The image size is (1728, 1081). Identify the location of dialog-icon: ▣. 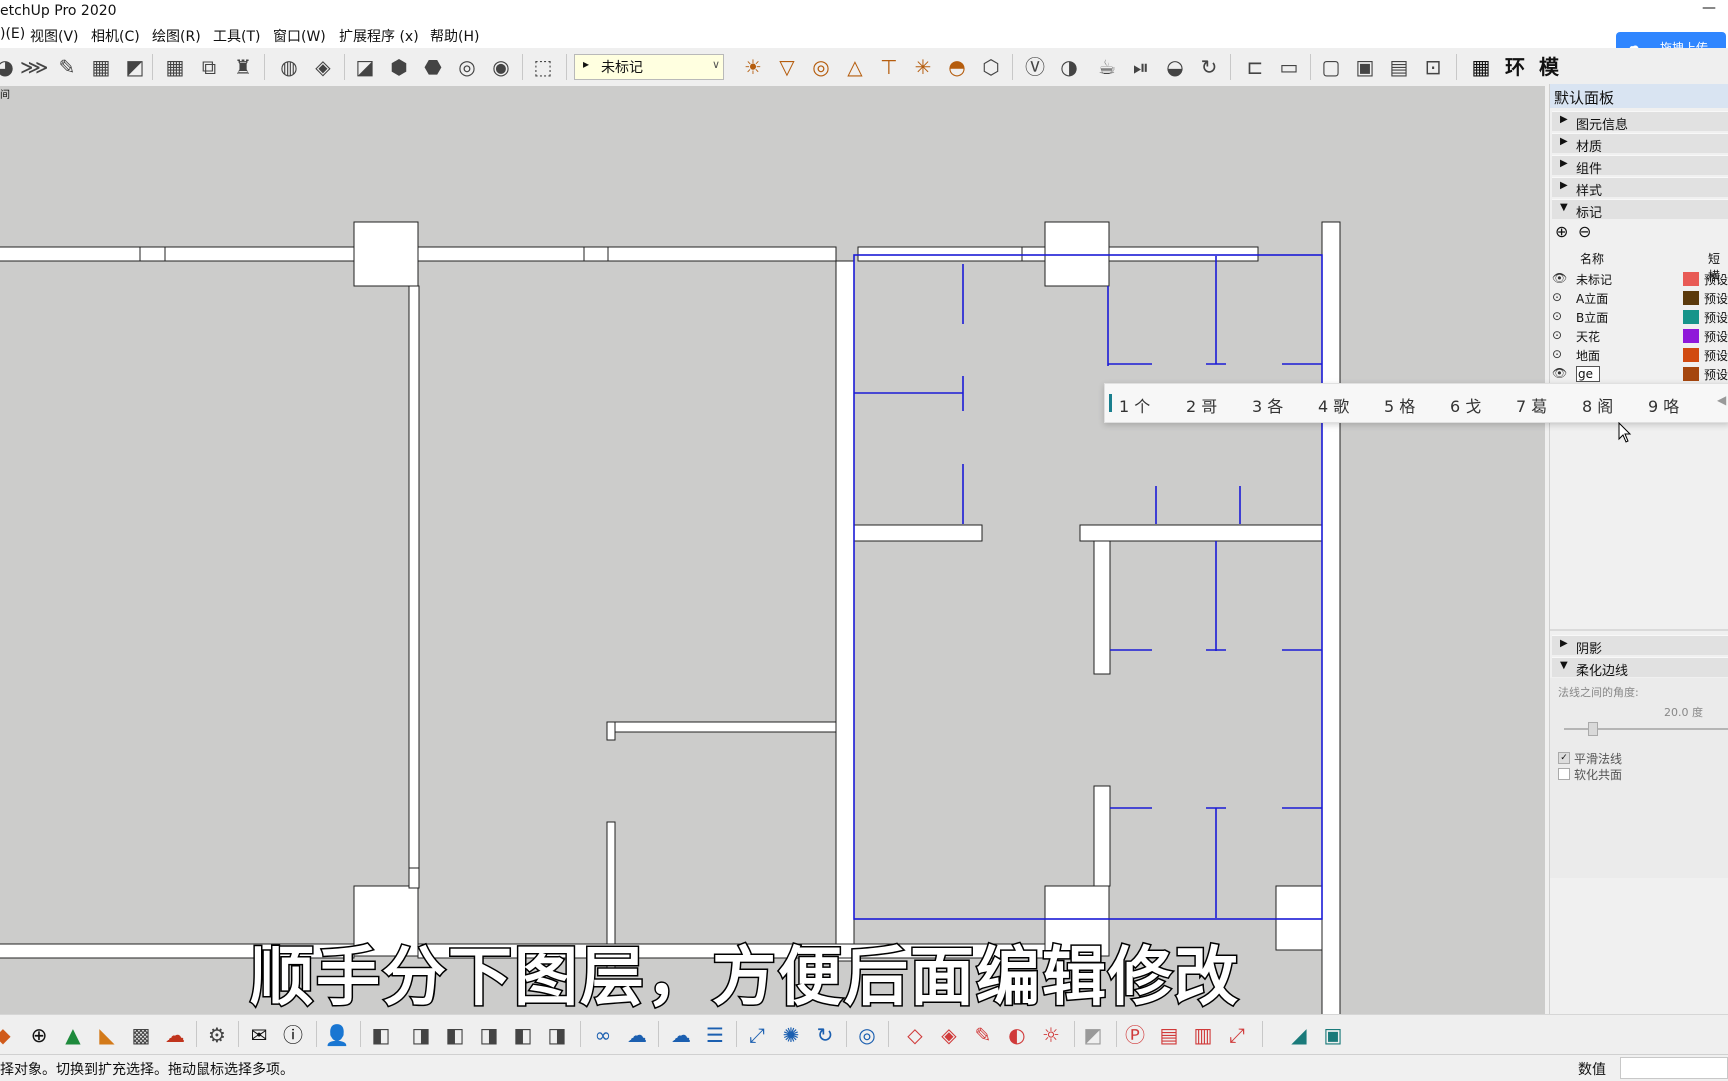
(1365, 67).